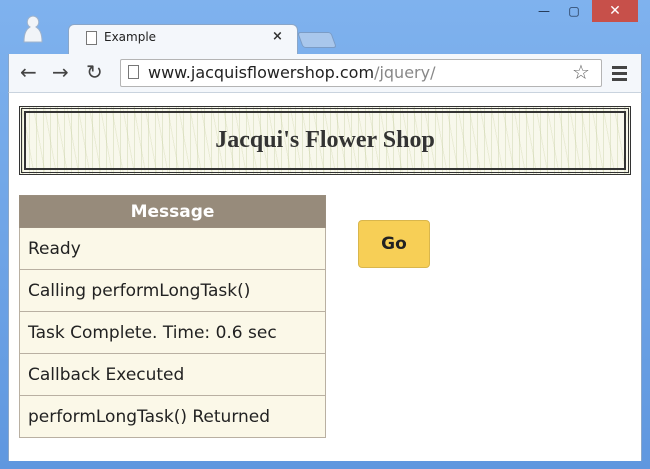 The width and height of the screenshot is (650, 469). What do you see at coordinates (581, 72) in the screenshot?
I see `bookmark-star-icon: ☆` at bounding box center [581, 72].